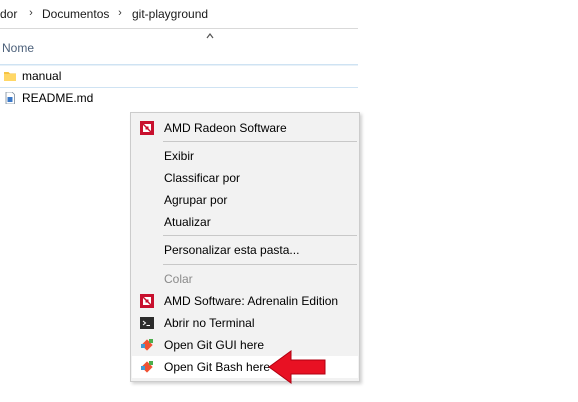 This screenshot has height=402, width=578. Describe the element at coordinates (251, 301) in the screenshot. I see `menu-item-label: AMD Software: Adrenalin Edition` at that location.